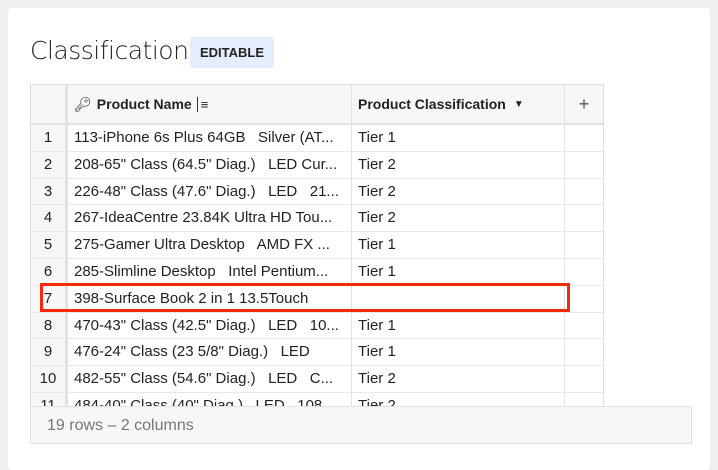 Image resolution: width=718 pixels, height=470 pixels. Describe the element at coordinates (49, 271) in the screenshot. I see `row-number: 6` at that location.